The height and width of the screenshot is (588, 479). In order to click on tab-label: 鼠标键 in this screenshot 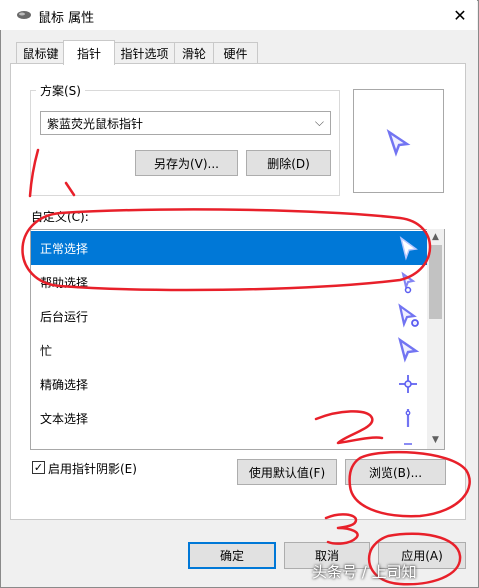, I will do `click(40, 53)`.